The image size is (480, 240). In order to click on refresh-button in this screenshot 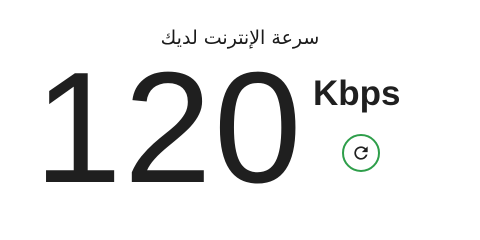, I will do `click(361, 153)`.